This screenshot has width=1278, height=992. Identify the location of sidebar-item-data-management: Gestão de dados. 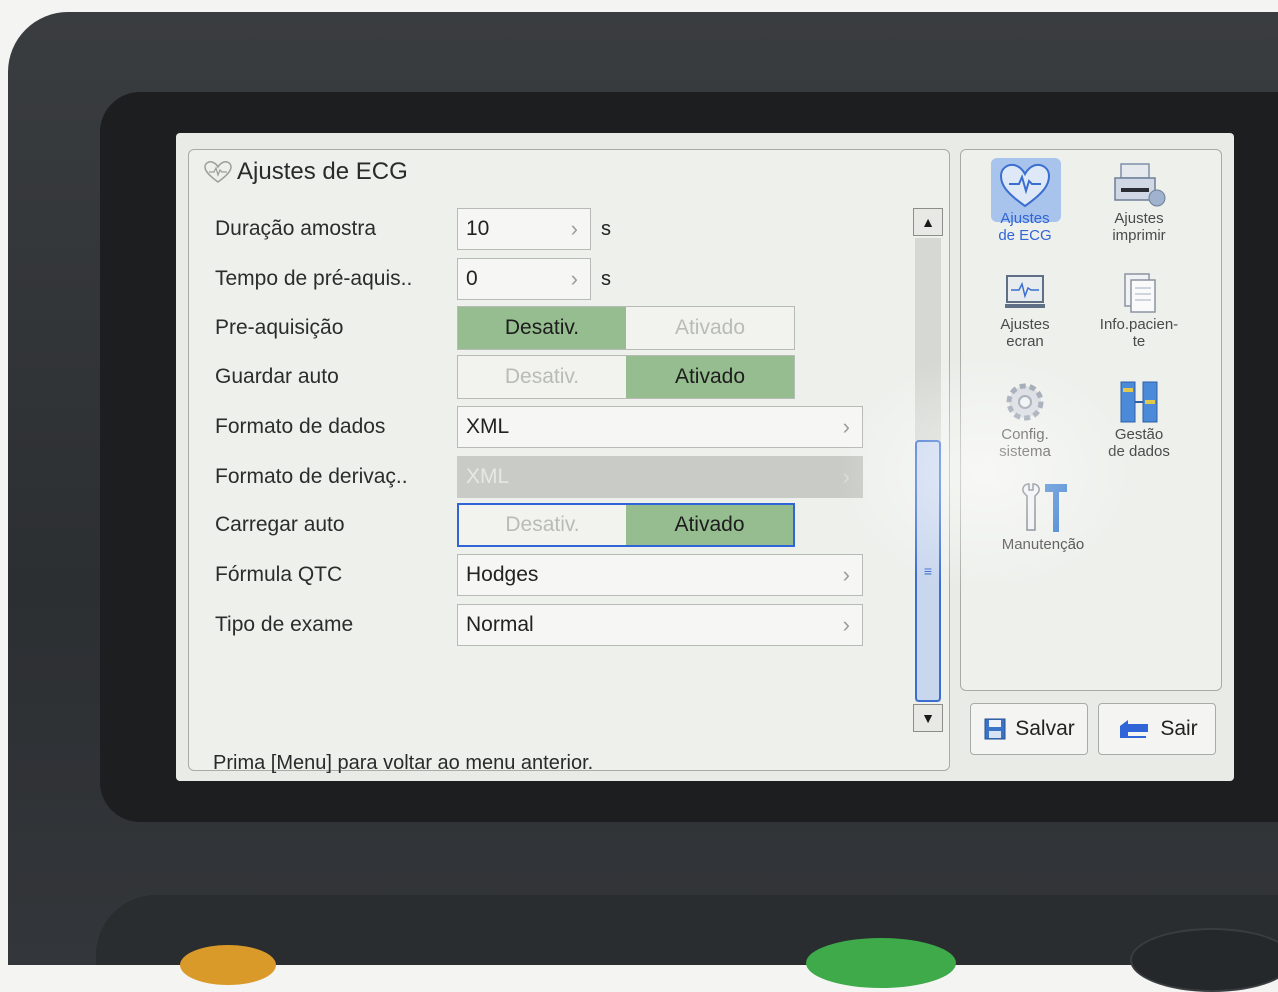
(1139, 419).